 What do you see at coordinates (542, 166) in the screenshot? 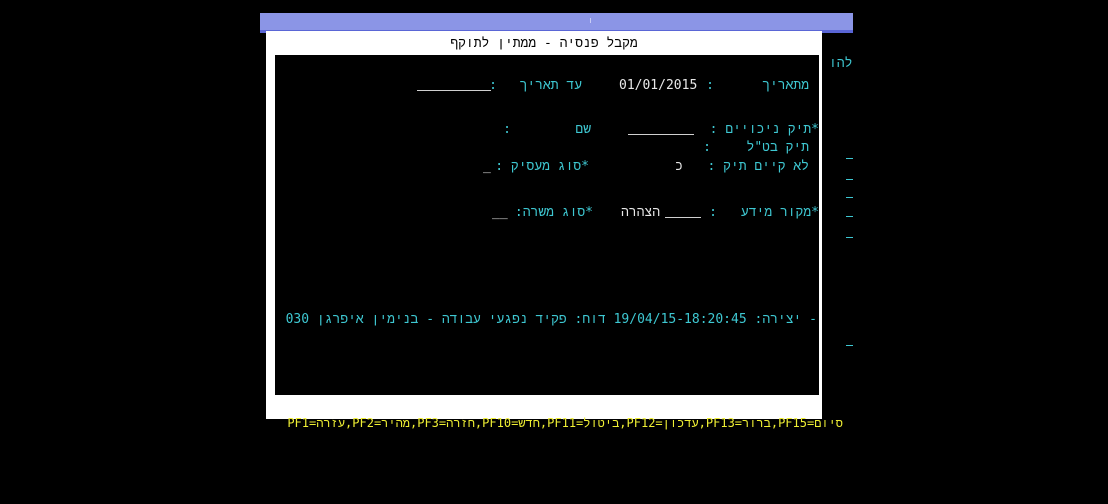
I see `employer-type-label: *סוג מעסיק :` at bounding box center [542, 166].